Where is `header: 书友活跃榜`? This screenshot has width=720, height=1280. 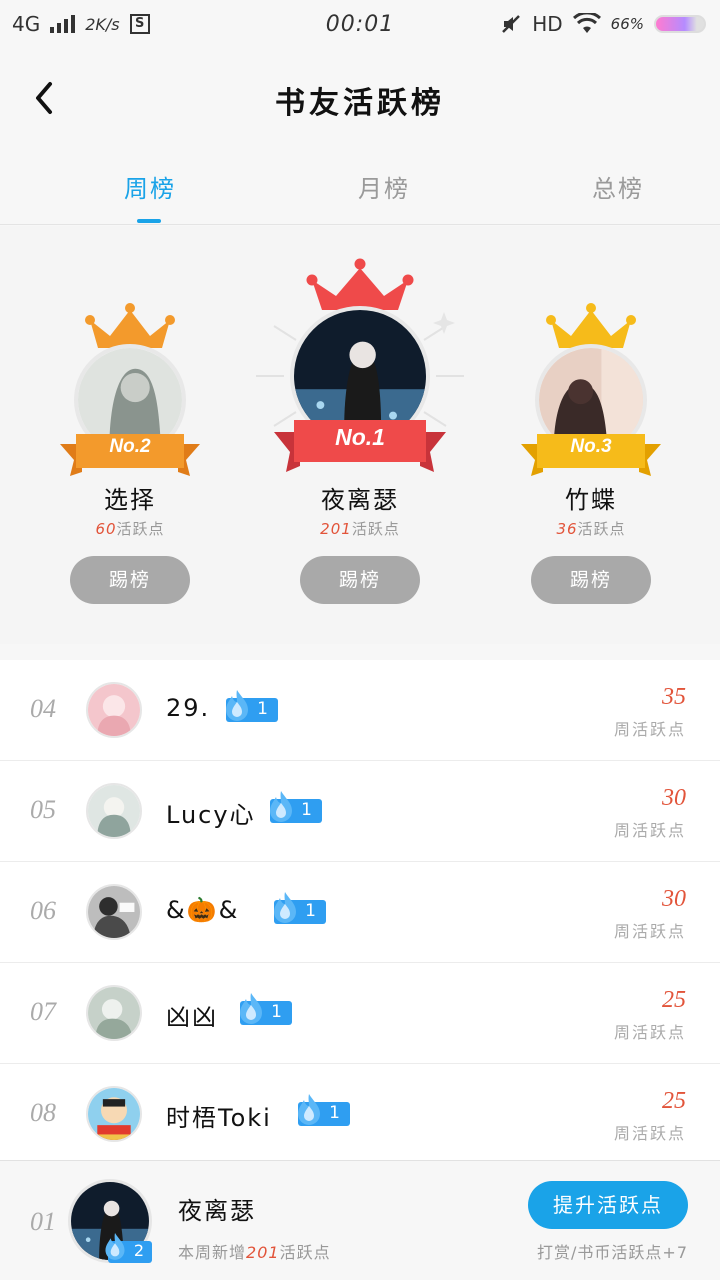 header: 书友活跃榜 is located at coordinates (360, 97).